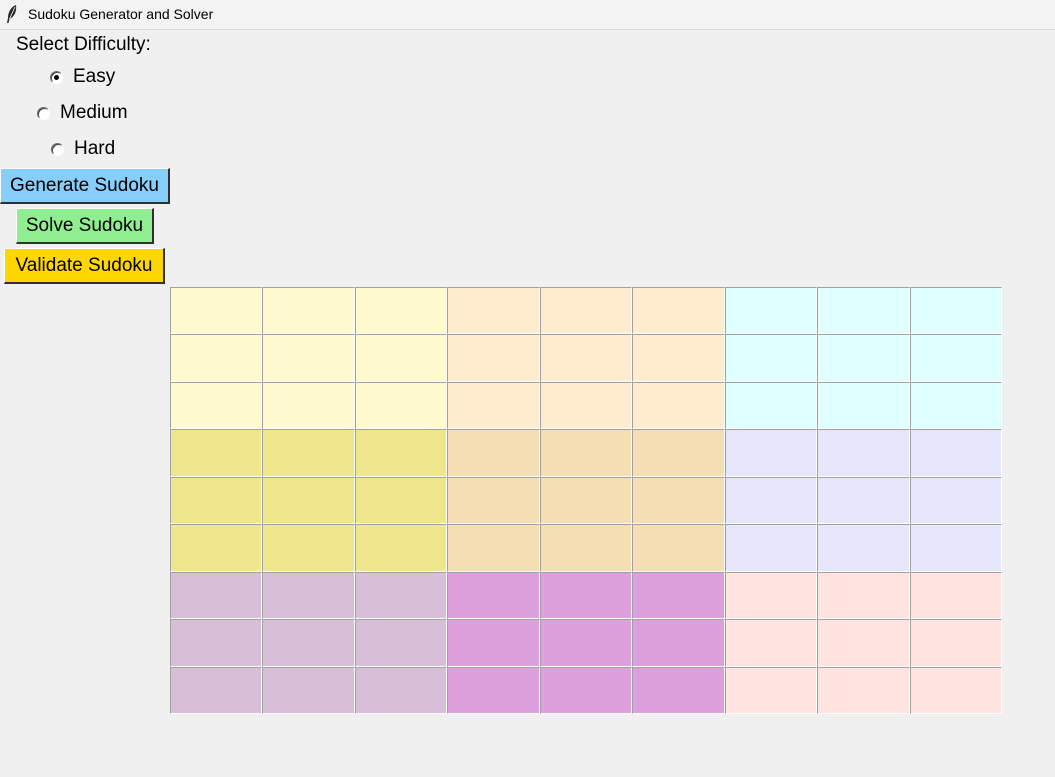  I want to click on radio-easy: Easy, so click(82, 77).